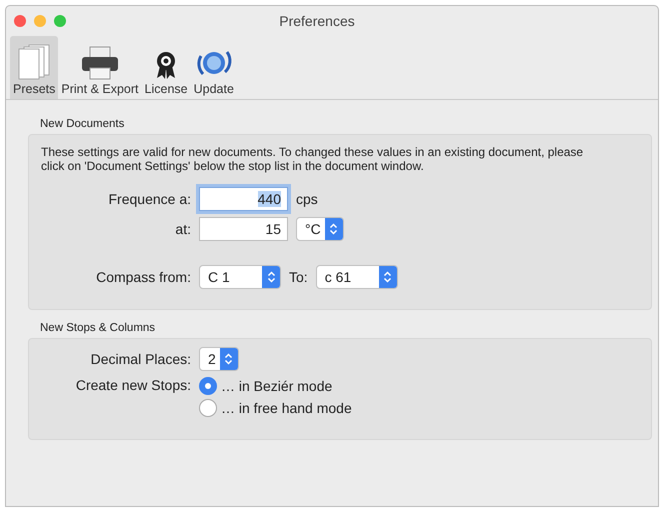 The image size is (661, 509). I want to click on documents-icon, so click(34, 62).